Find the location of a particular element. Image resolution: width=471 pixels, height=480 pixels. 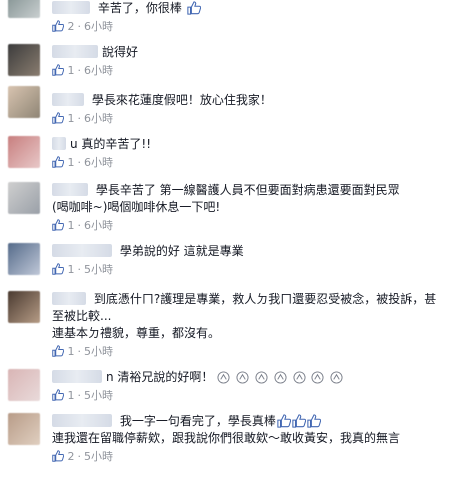

comment-text: 學弟說的好 這就是專業 is located at coordinates (181, 251).